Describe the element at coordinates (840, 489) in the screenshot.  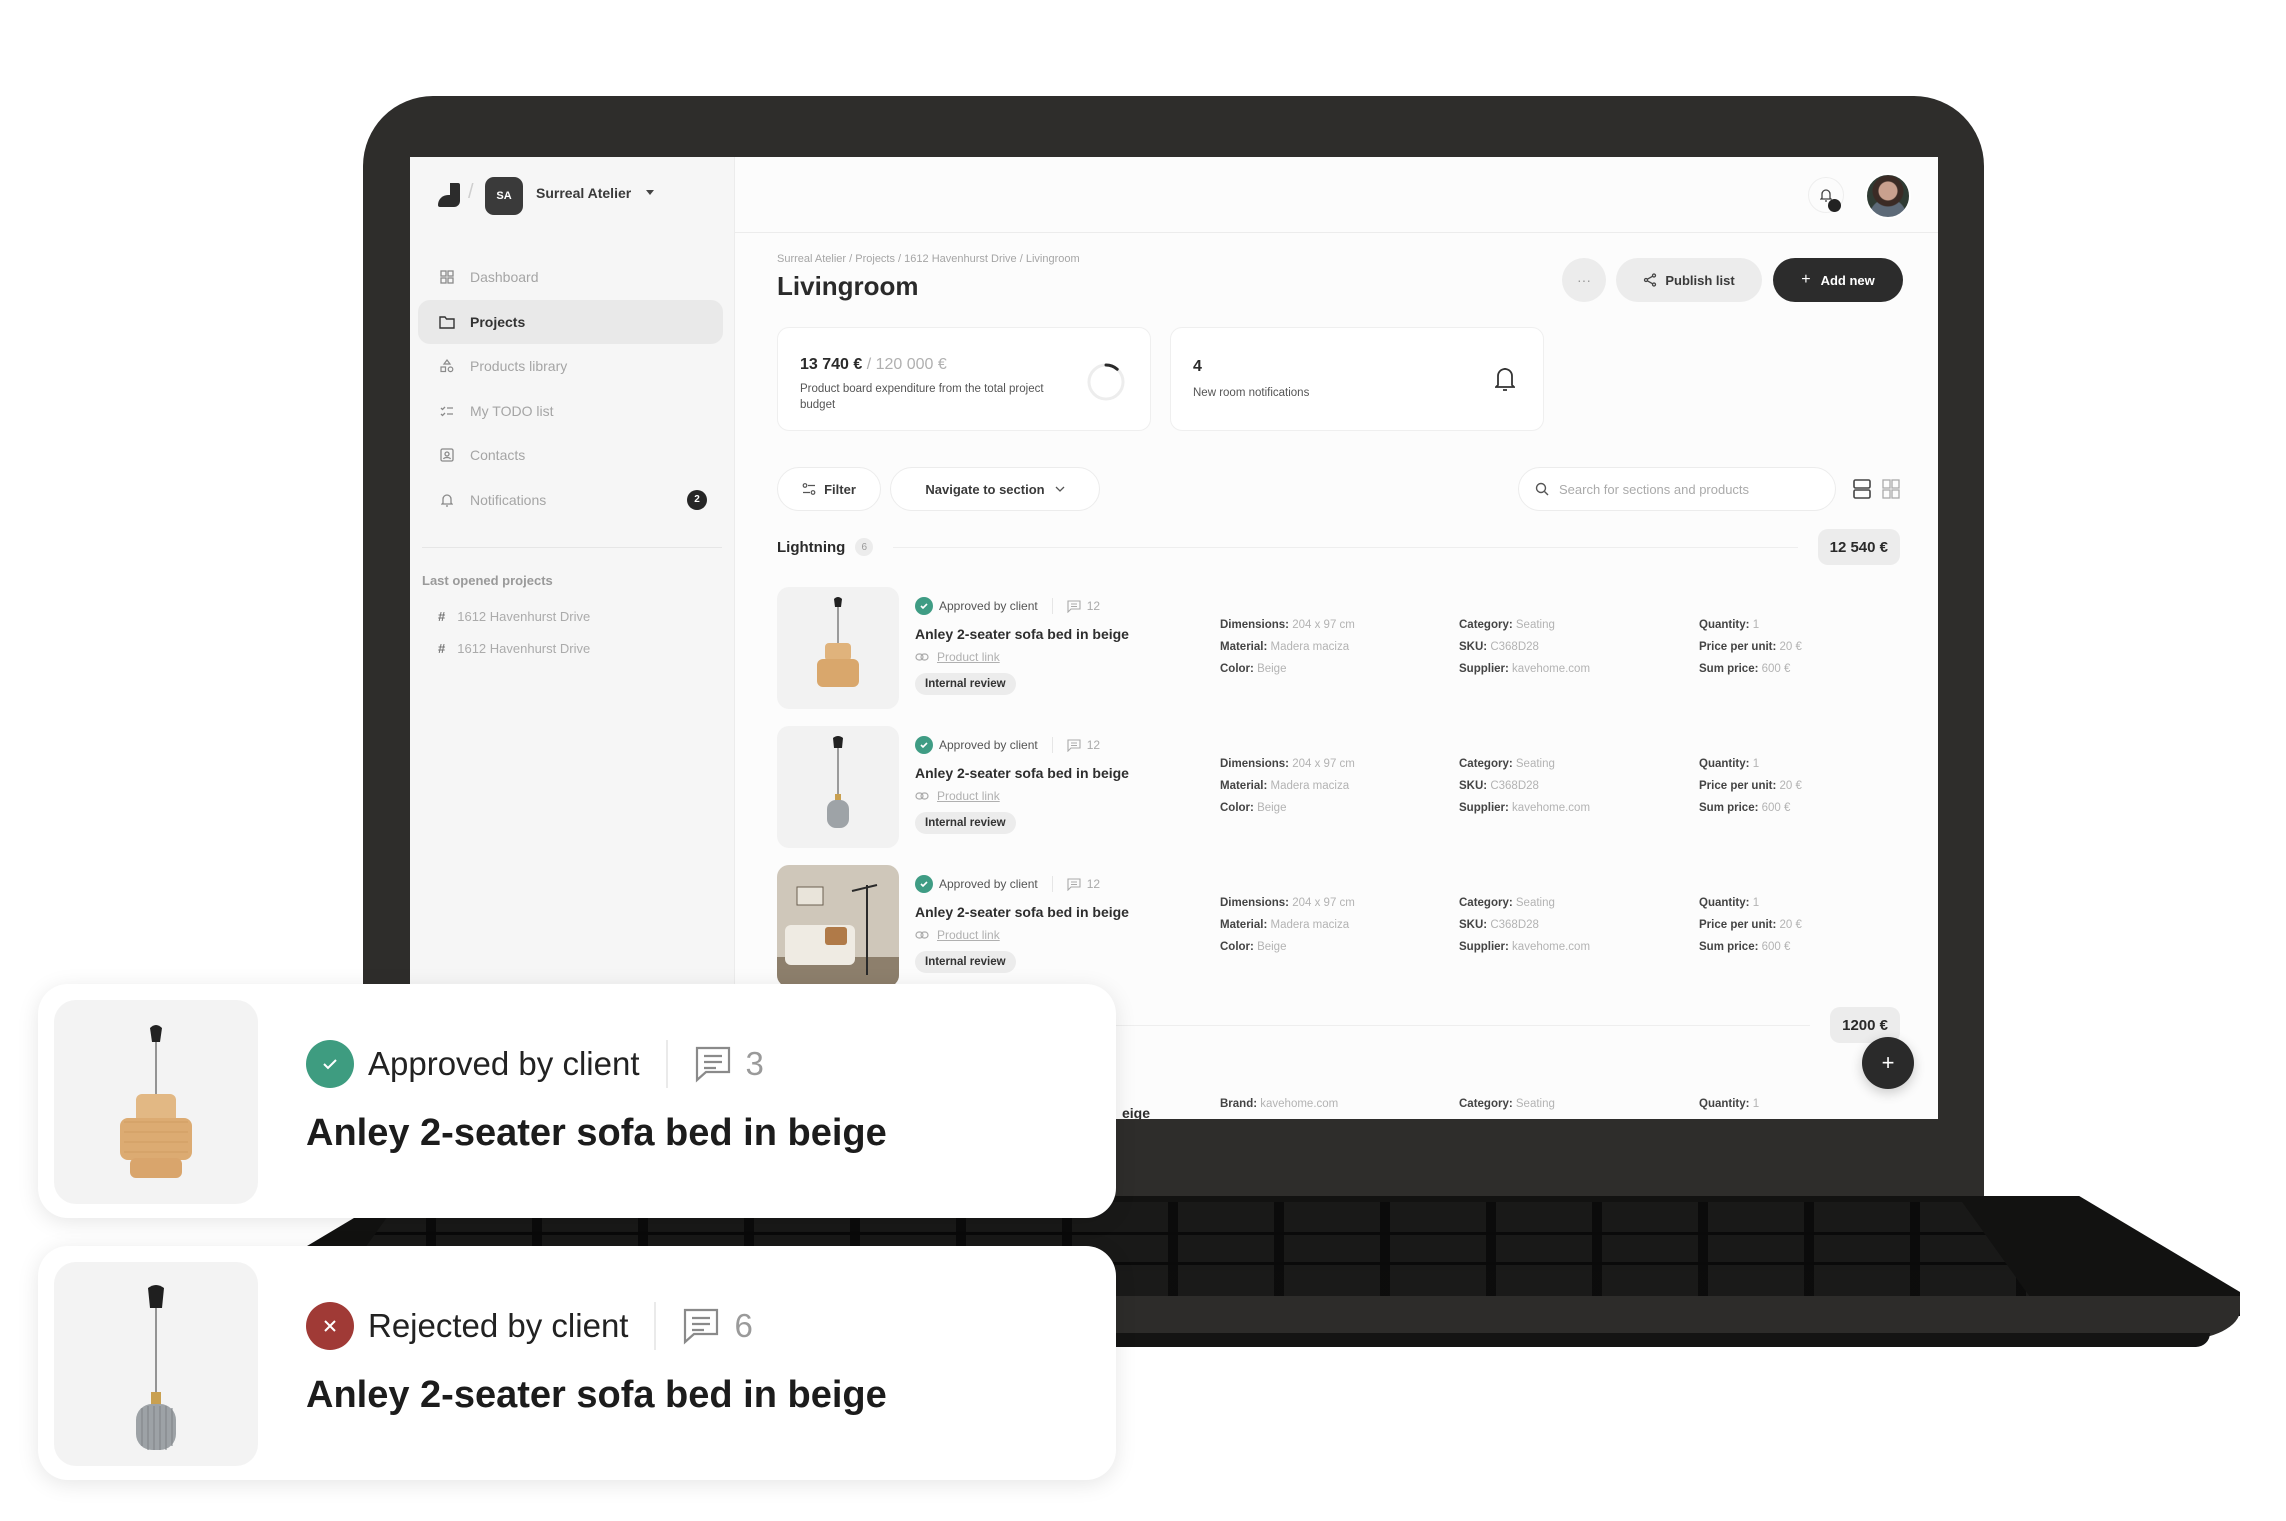
I see `filter-label: Filter` at that location.